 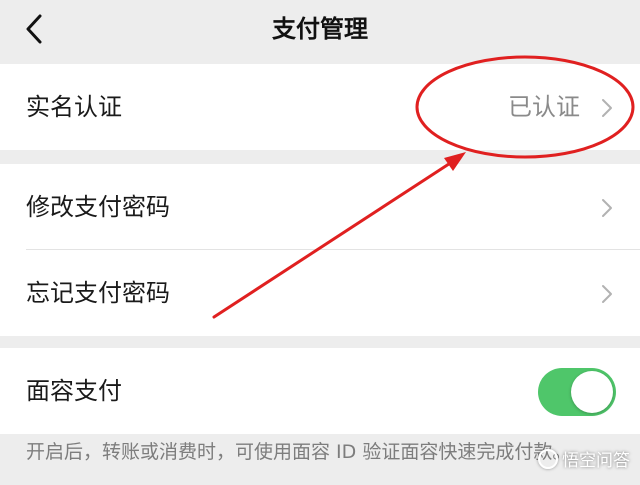 What do you see at coordinates (98, 293) in the screenshot?
I see `row-label: 忘记支付密码` at bounding box center [98, 293].